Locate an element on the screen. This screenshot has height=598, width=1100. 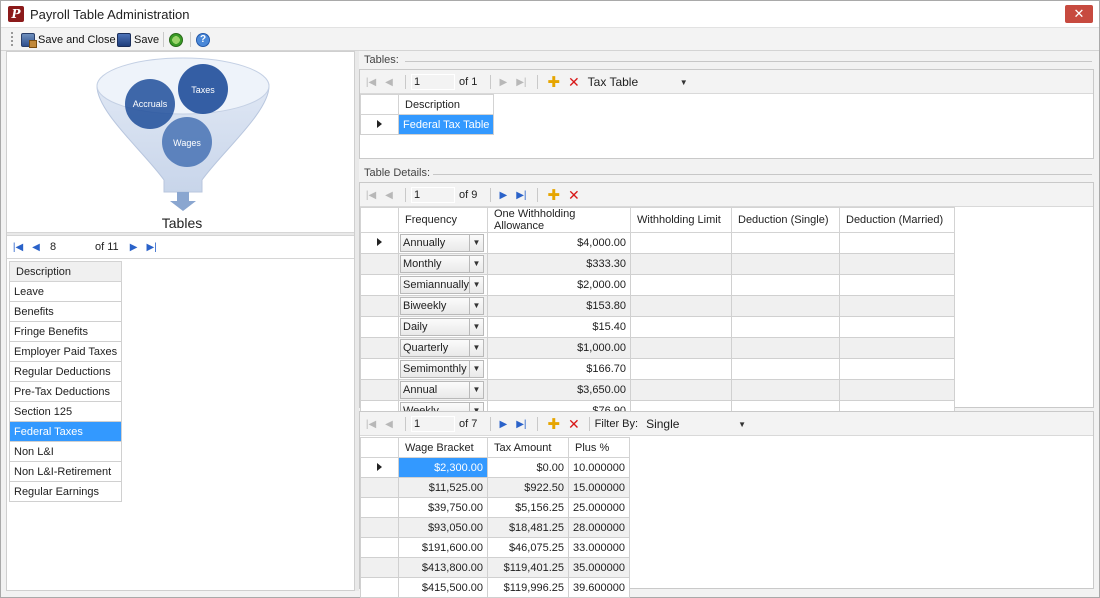
table-row: Federal Tax Table is located at coordinates (427, 124).